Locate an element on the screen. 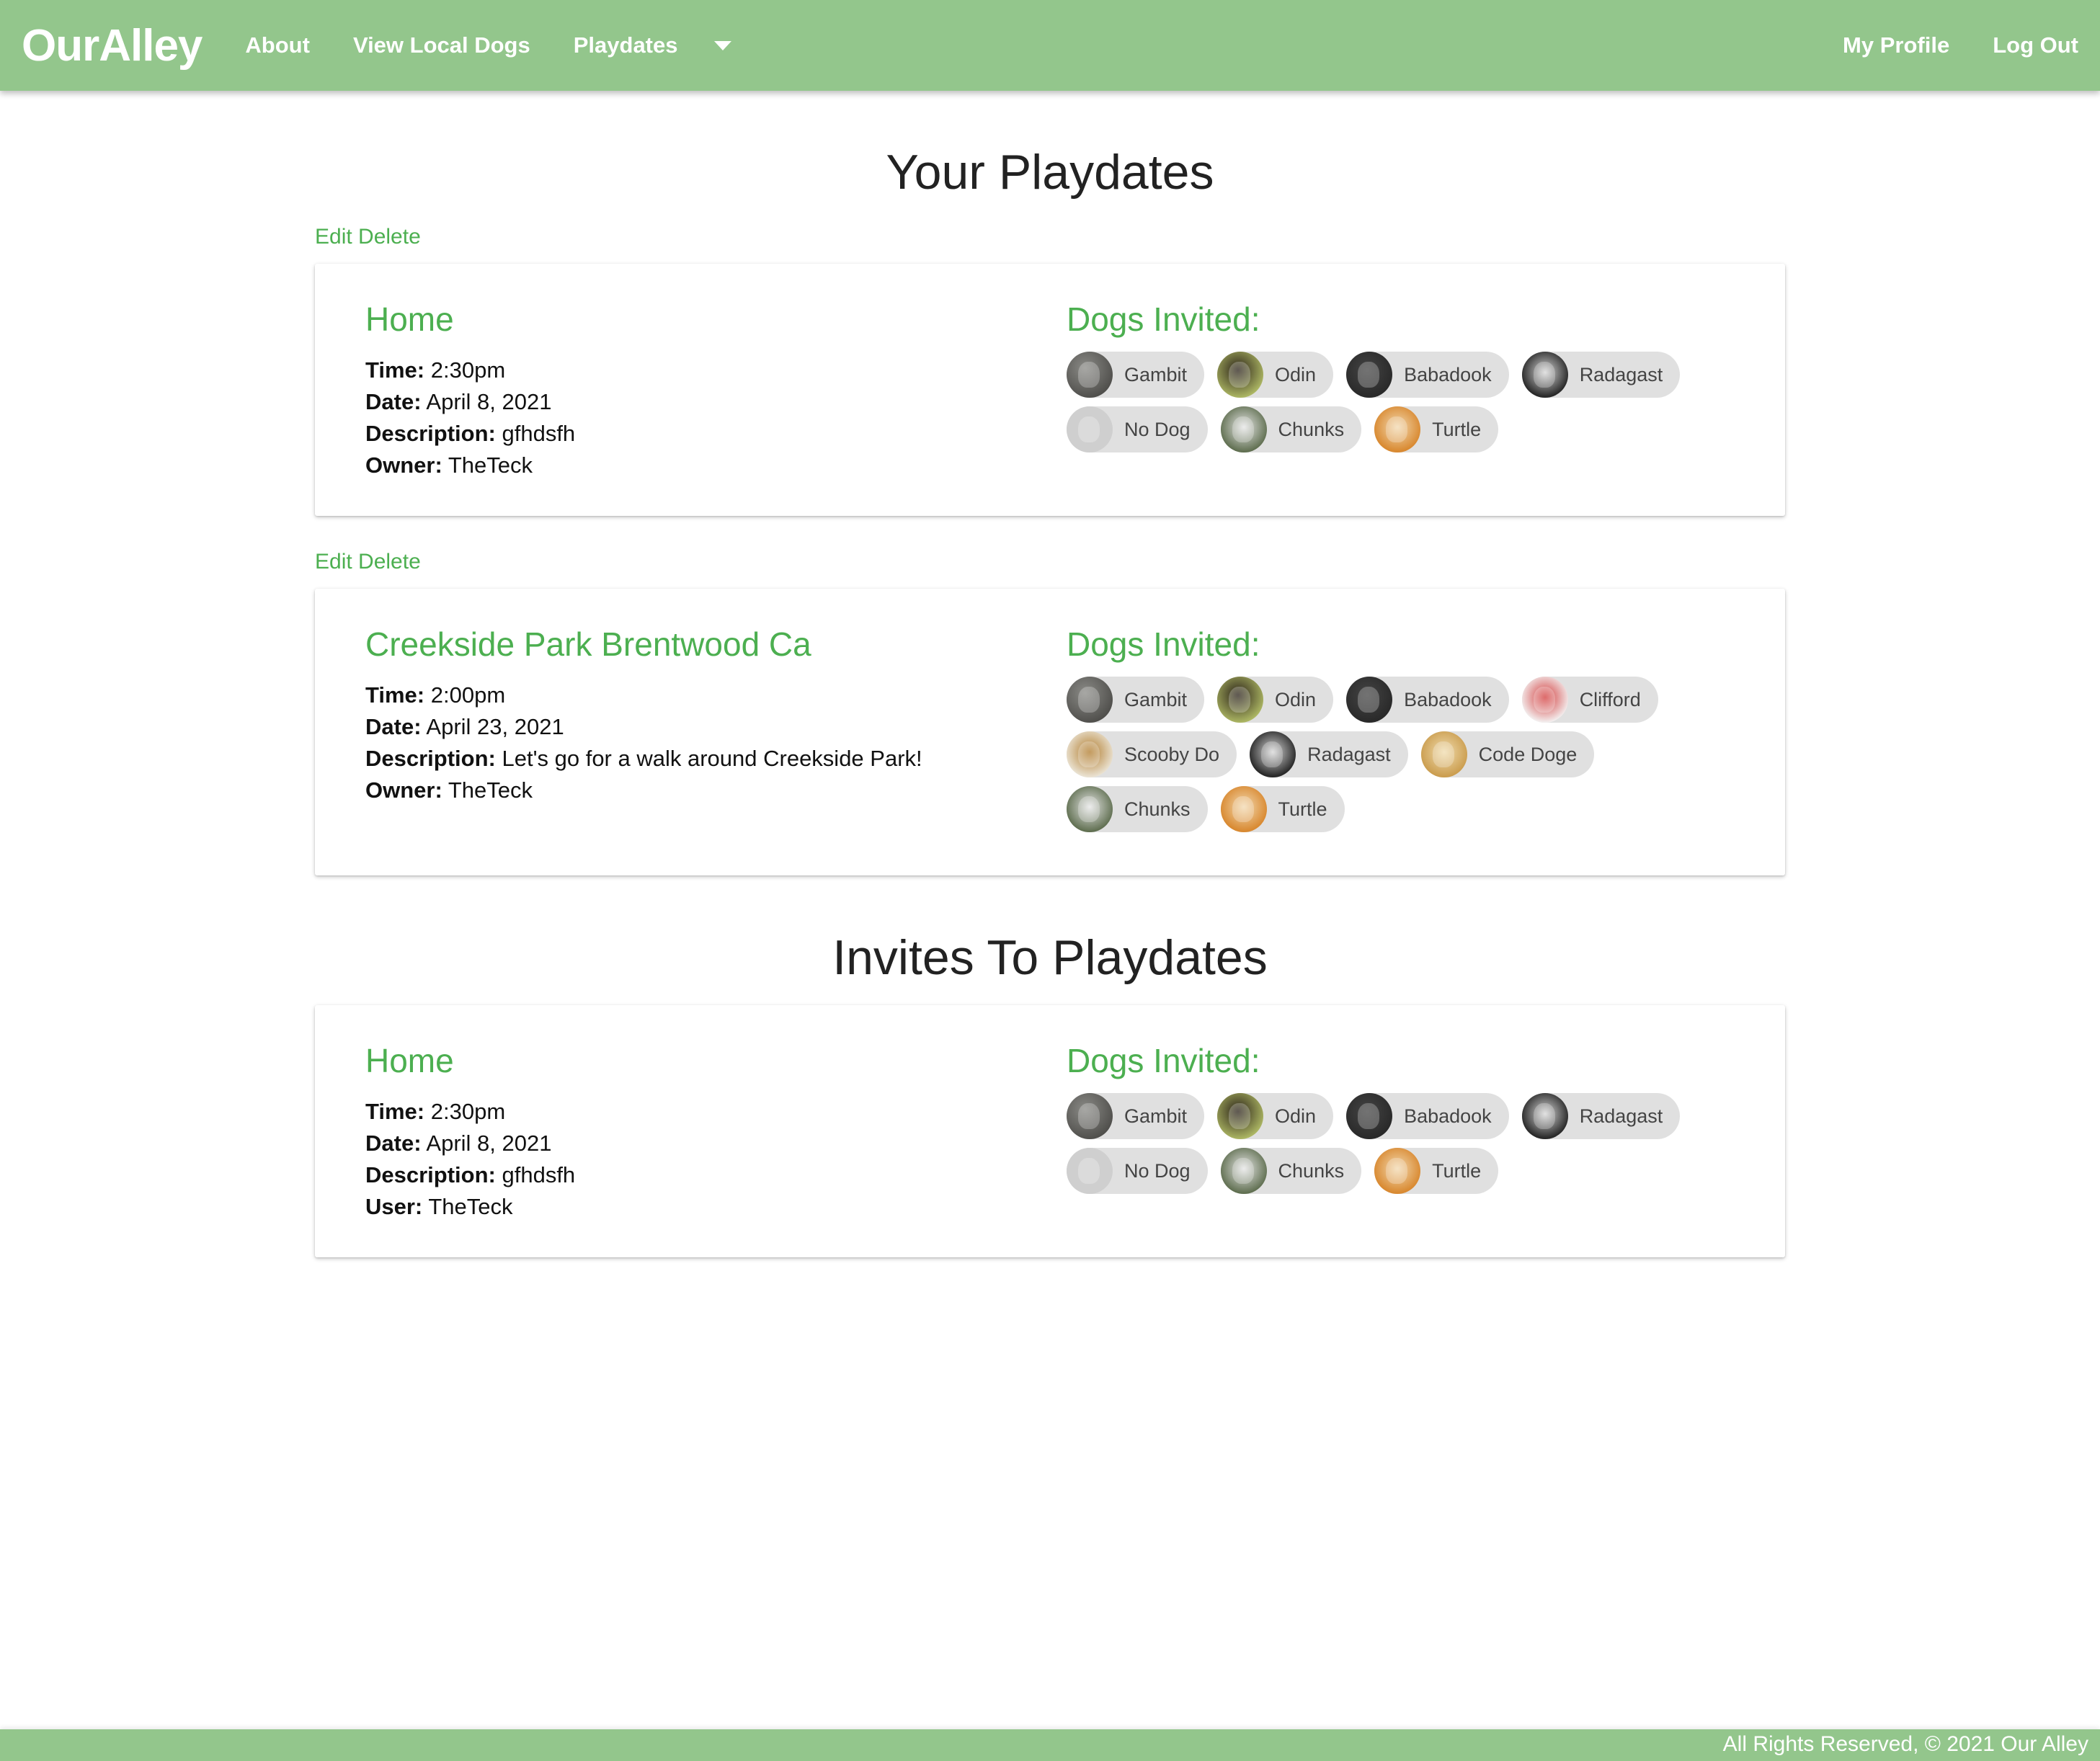 This screenshot has height=1761, width=2100. playdate-owner: Owner: TheTeck is located at coordinates (689, 790).